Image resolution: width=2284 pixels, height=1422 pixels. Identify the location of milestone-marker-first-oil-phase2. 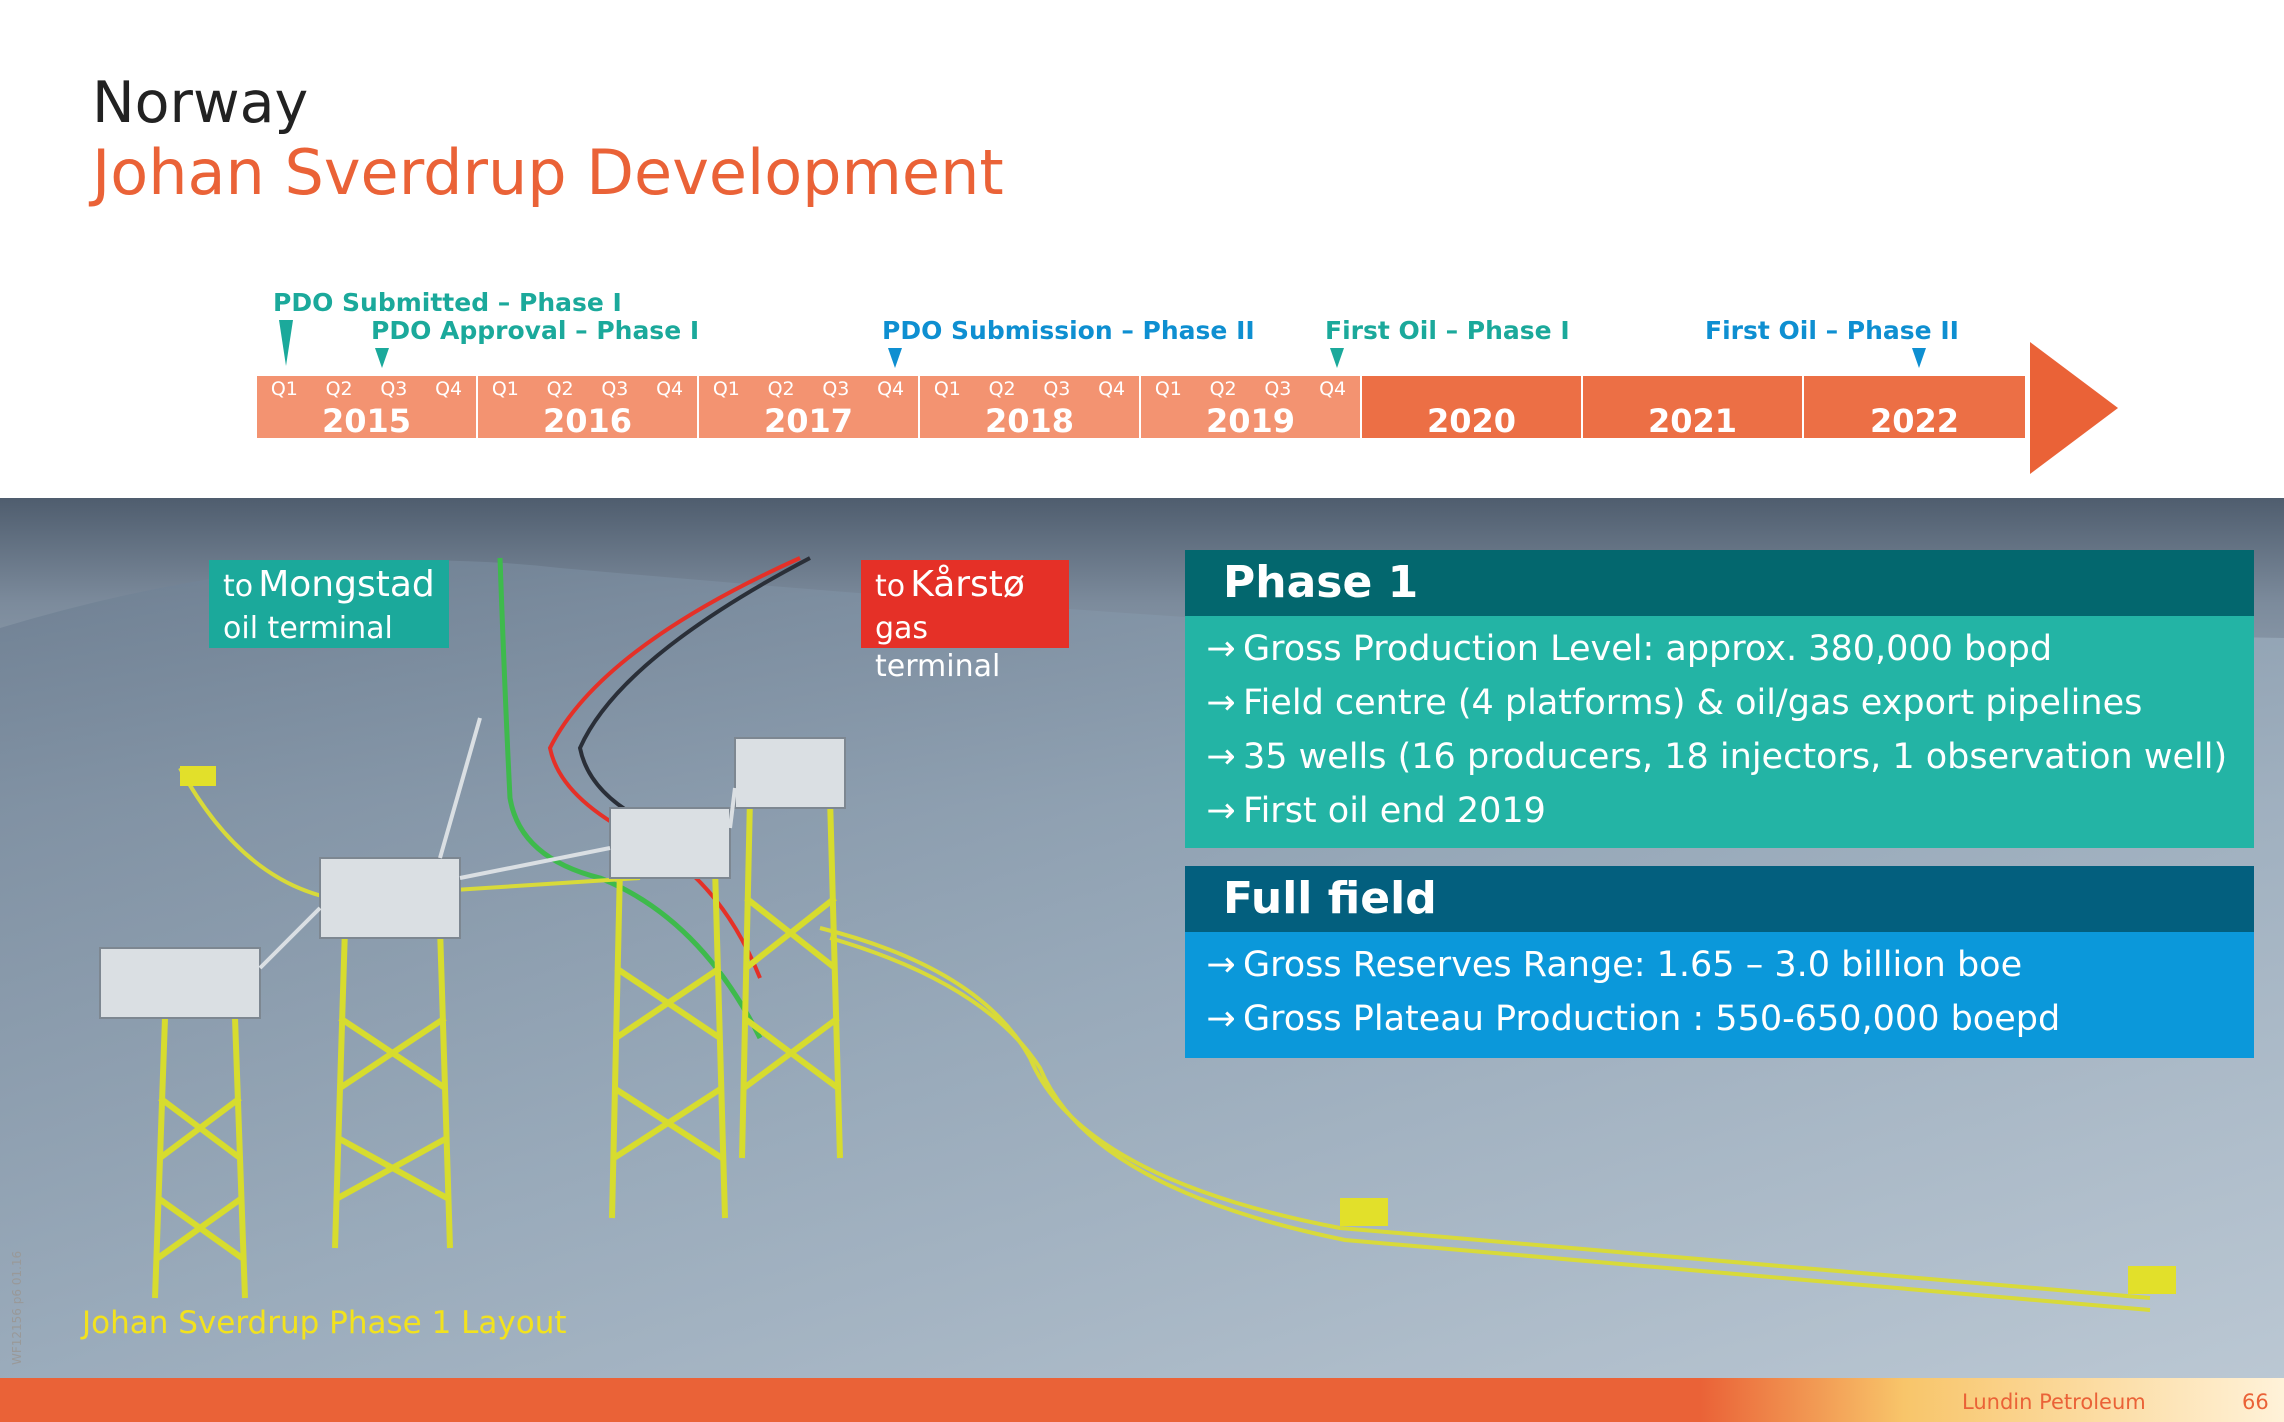
(1919, 358).